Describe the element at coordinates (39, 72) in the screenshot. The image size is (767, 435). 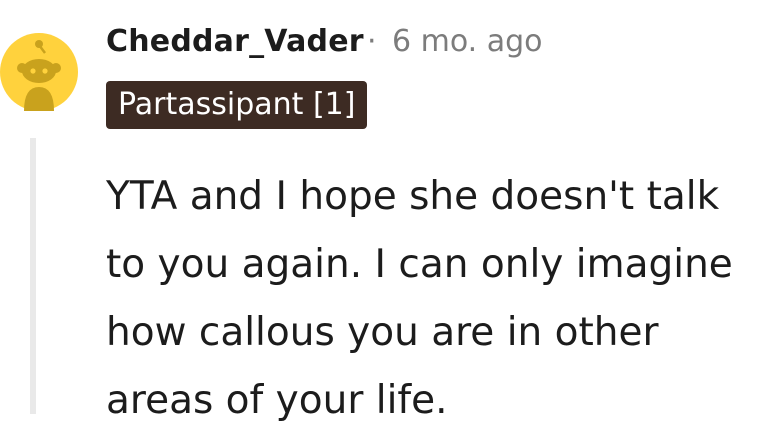
I see `user-avatar-icon` at that location.